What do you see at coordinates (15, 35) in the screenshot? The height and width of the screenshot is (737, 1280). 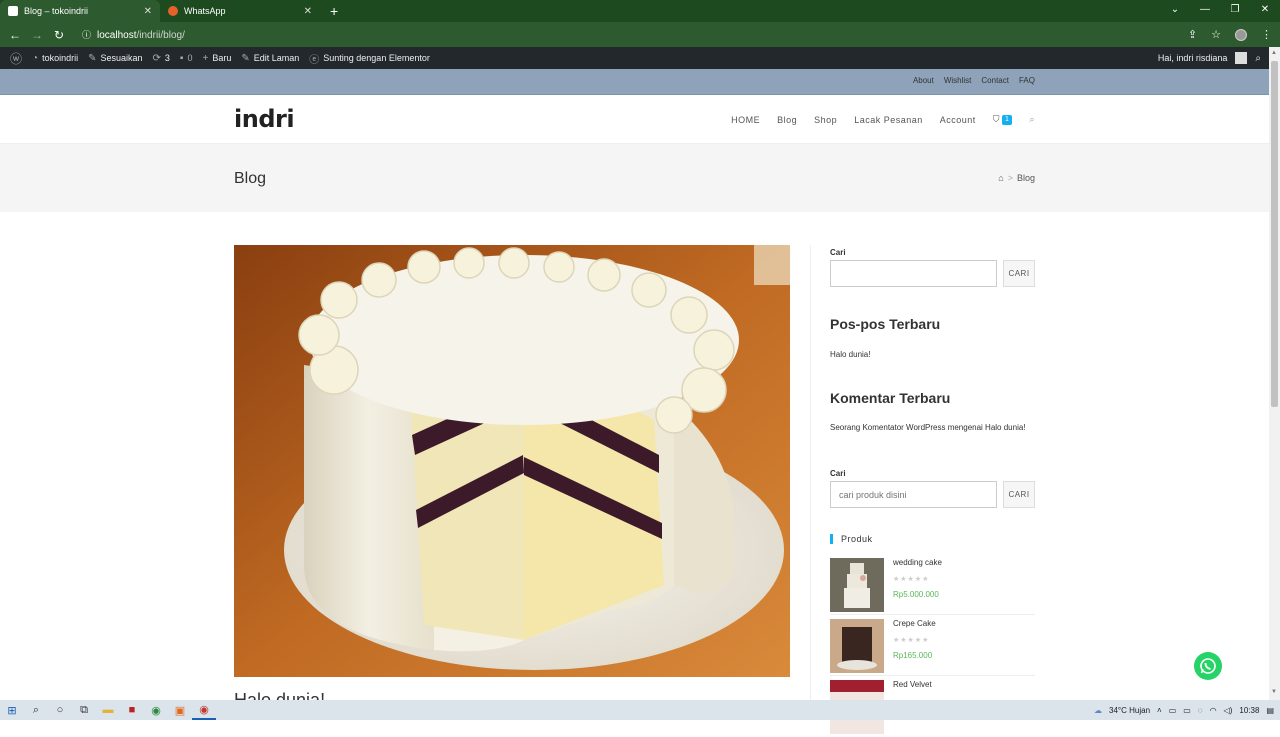 I see `back-icon: ←` at bounding box center [15, 35].